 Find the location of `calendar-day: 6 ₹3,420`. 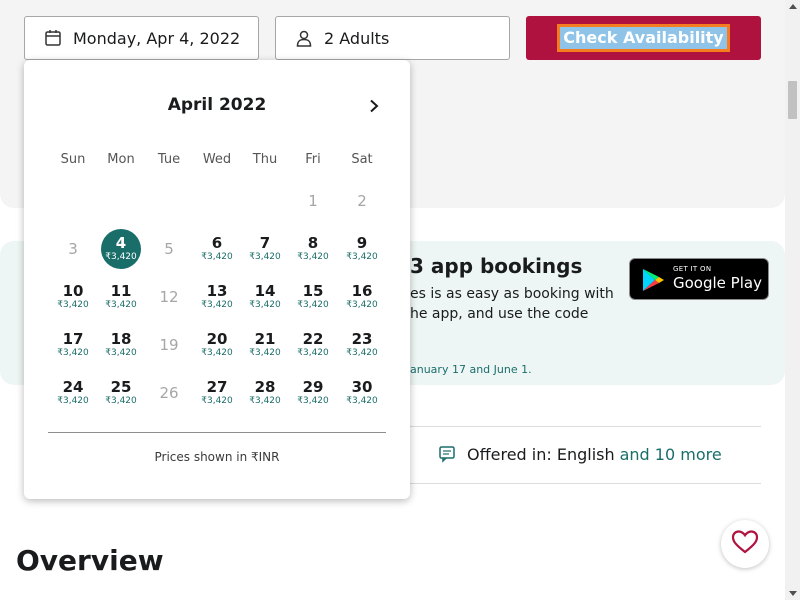

calendar-day: 6 ₹3,420 is located at coordinates (217, 249).